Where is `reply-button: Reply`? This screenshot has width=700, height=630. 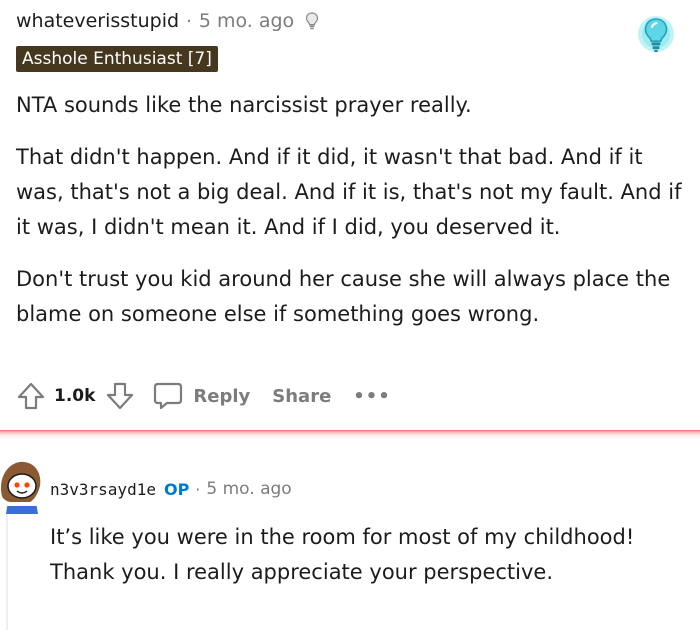
reply-button: Reply is located at coordinates (221, 396).